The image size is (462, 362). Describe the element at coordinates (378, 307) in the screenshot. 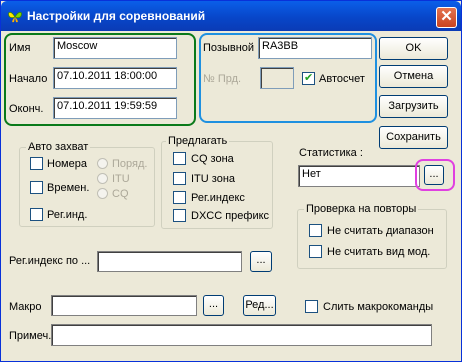

I see `merge-macros-label: Слить макрокоманды` at that location.